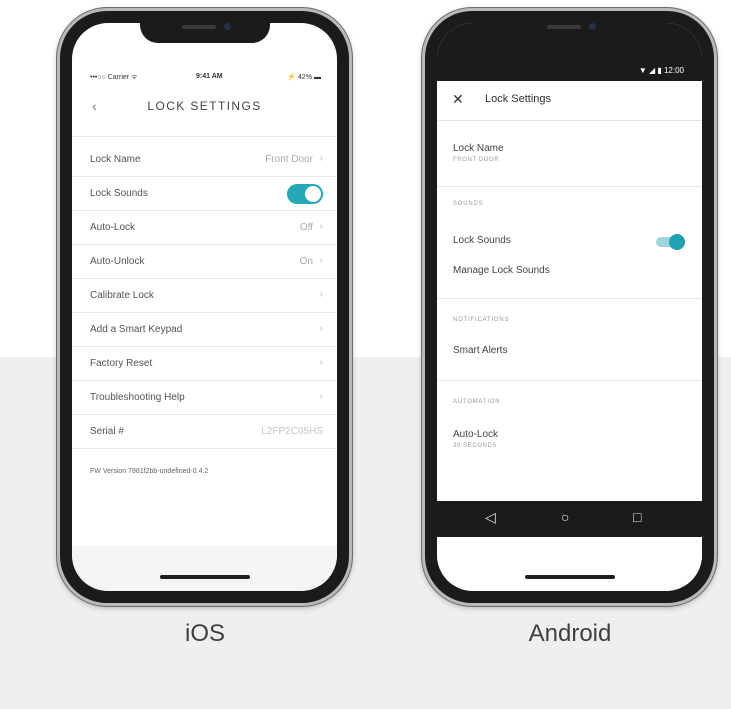  Describe the element at coordinates (204, 106) in the screenshot. I see `page-title: LOCK SETTINGS` at that location.